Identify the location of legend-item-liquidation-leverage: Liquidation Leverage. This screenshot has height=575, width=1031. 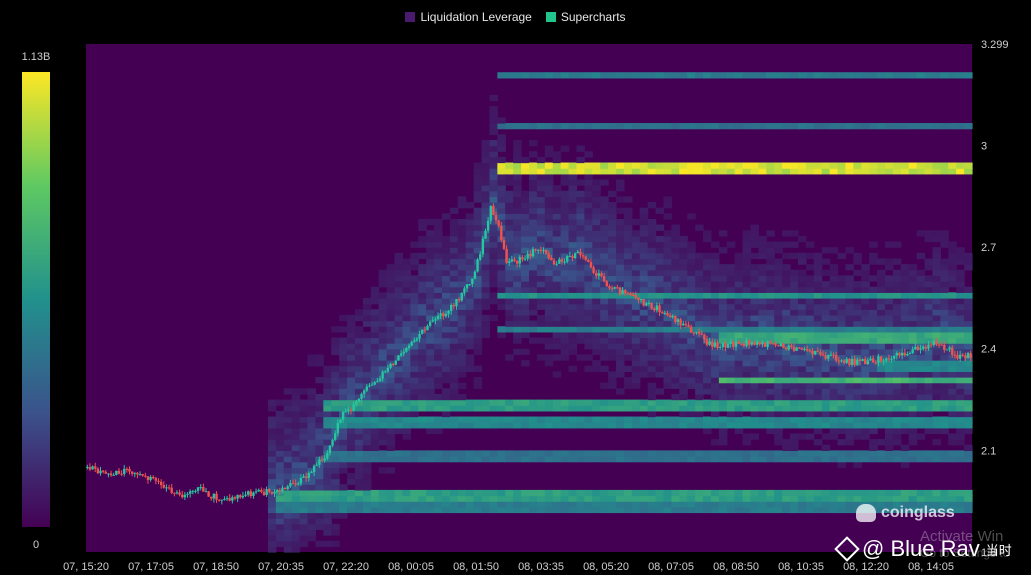
(468, 17).